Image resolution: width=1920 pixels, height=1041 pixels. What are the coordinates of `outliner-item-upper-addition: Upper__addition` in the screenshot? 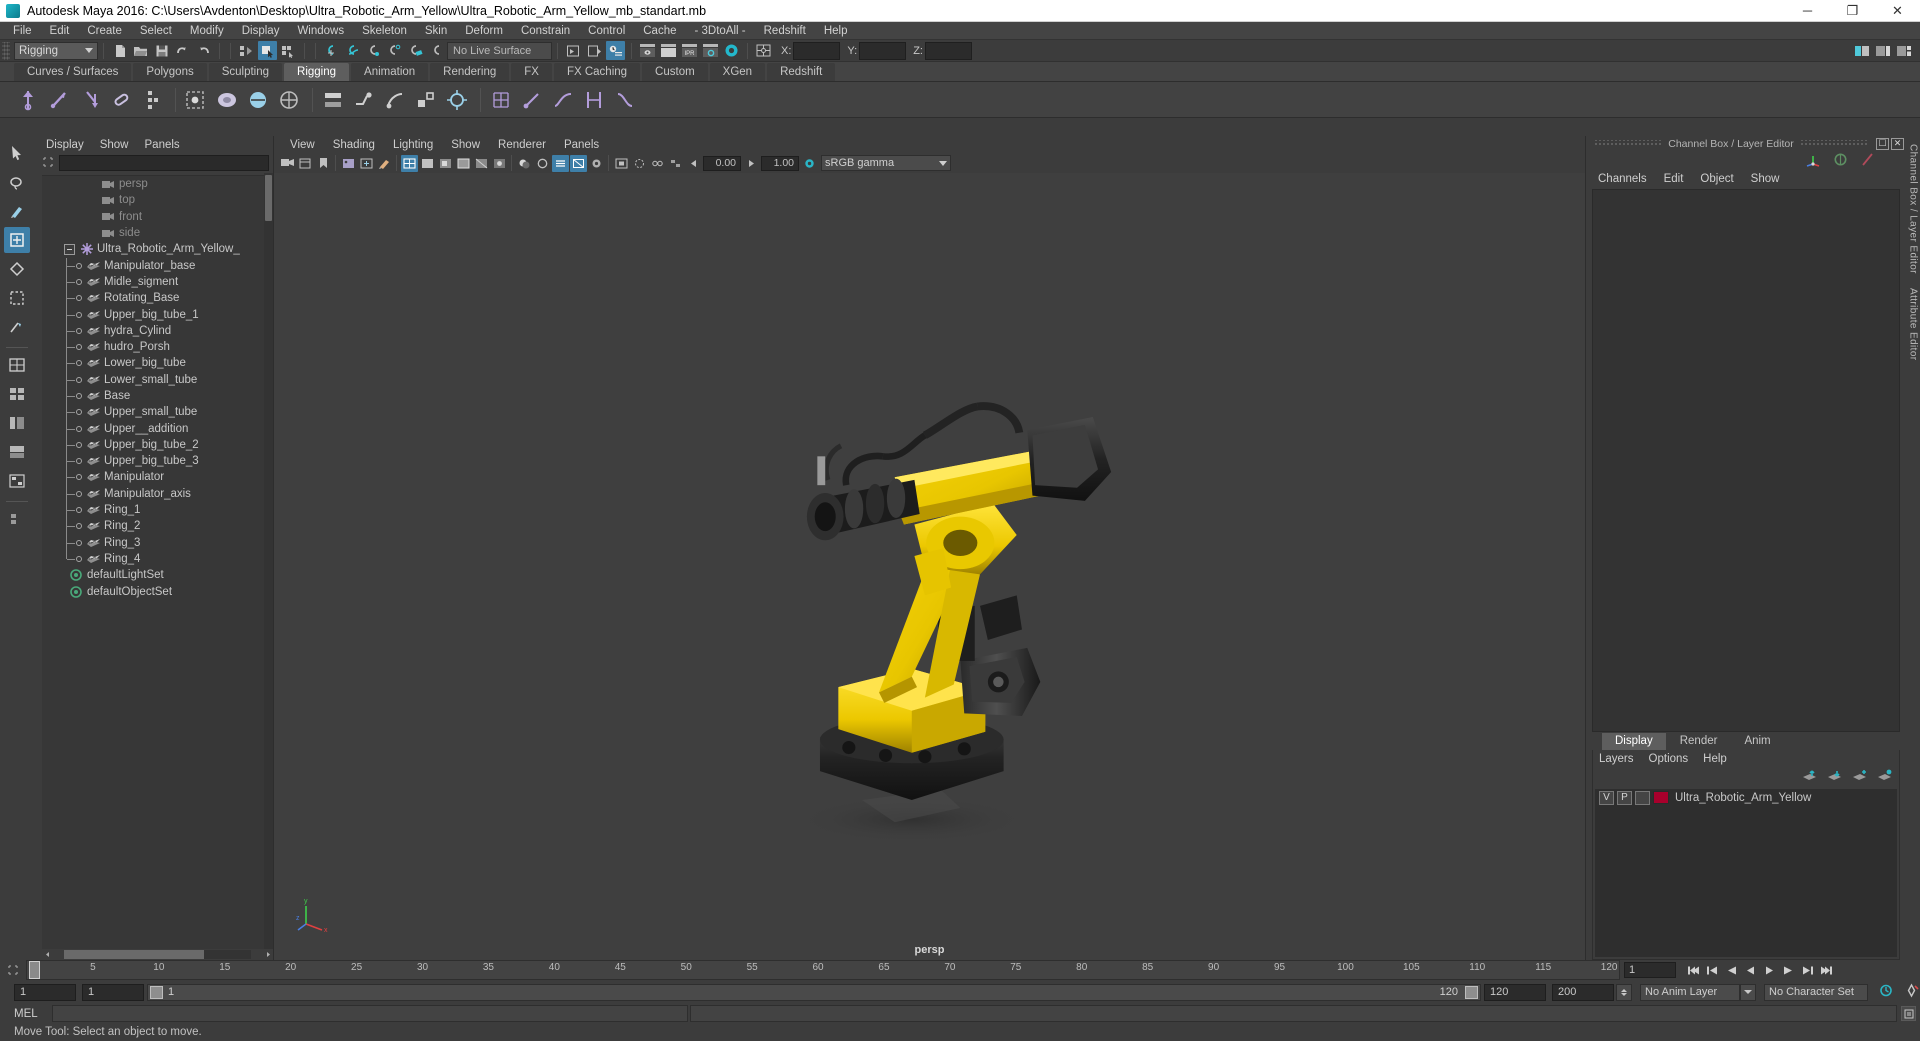 It's located at (153, 429).